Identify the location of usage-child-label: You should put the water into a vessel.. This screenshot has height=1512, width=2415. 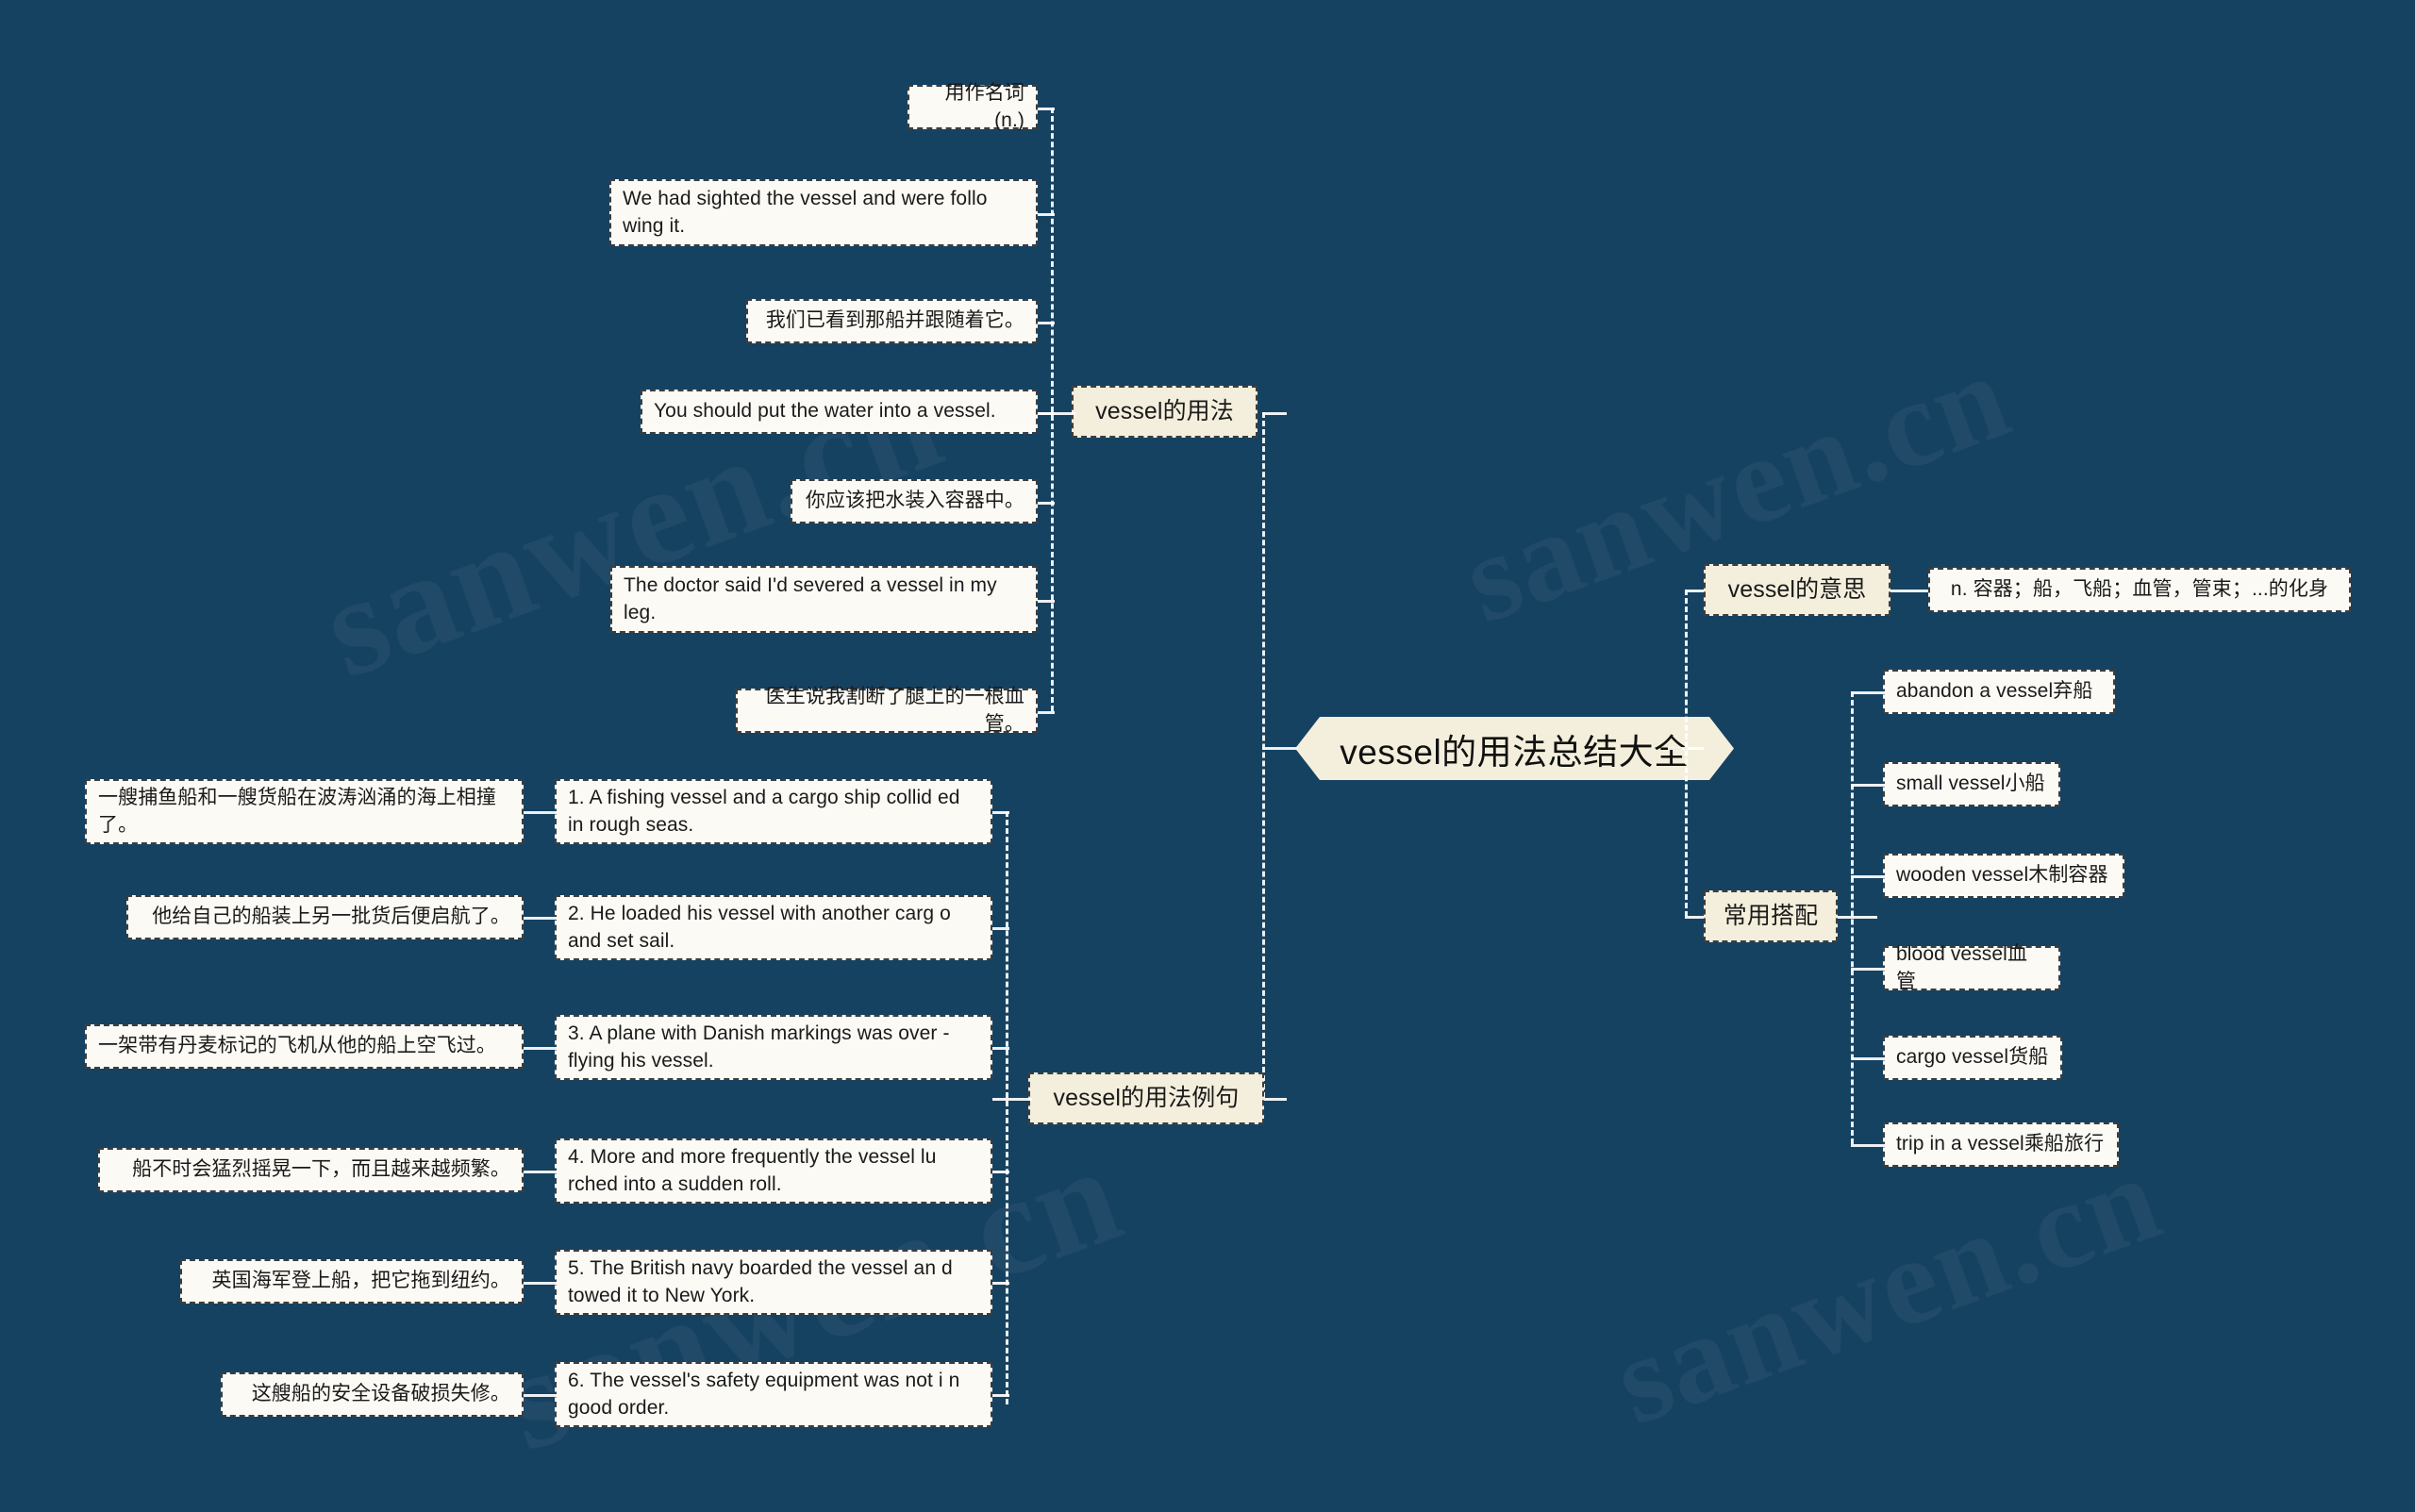
(825, 411).